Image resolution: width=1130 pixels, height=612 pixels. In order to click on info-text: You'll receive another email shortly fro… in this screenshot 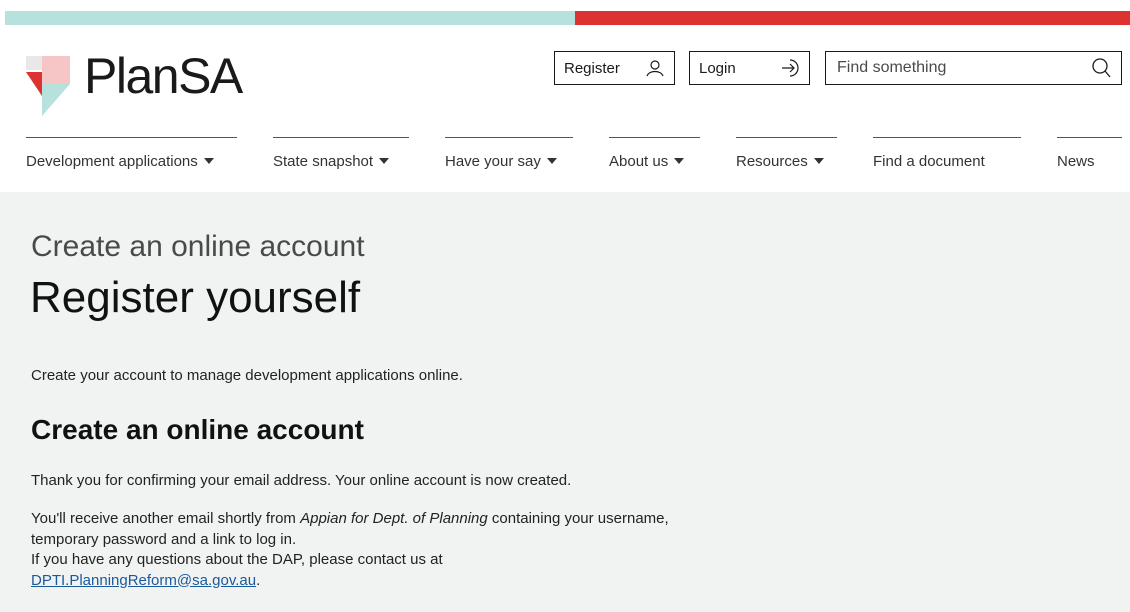, I will do `click(381, 550)`.